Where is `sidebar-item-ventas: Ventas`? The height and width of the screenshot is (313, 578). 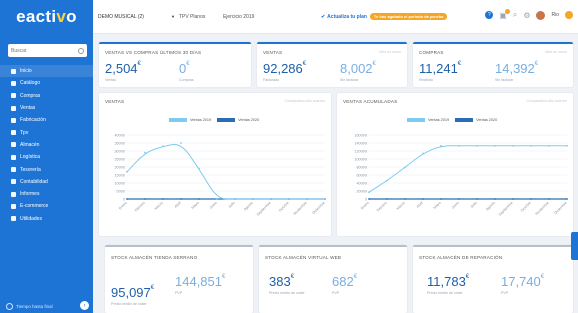
sidebar-item-ventas: Ventas is located at coordinates (46, 108).